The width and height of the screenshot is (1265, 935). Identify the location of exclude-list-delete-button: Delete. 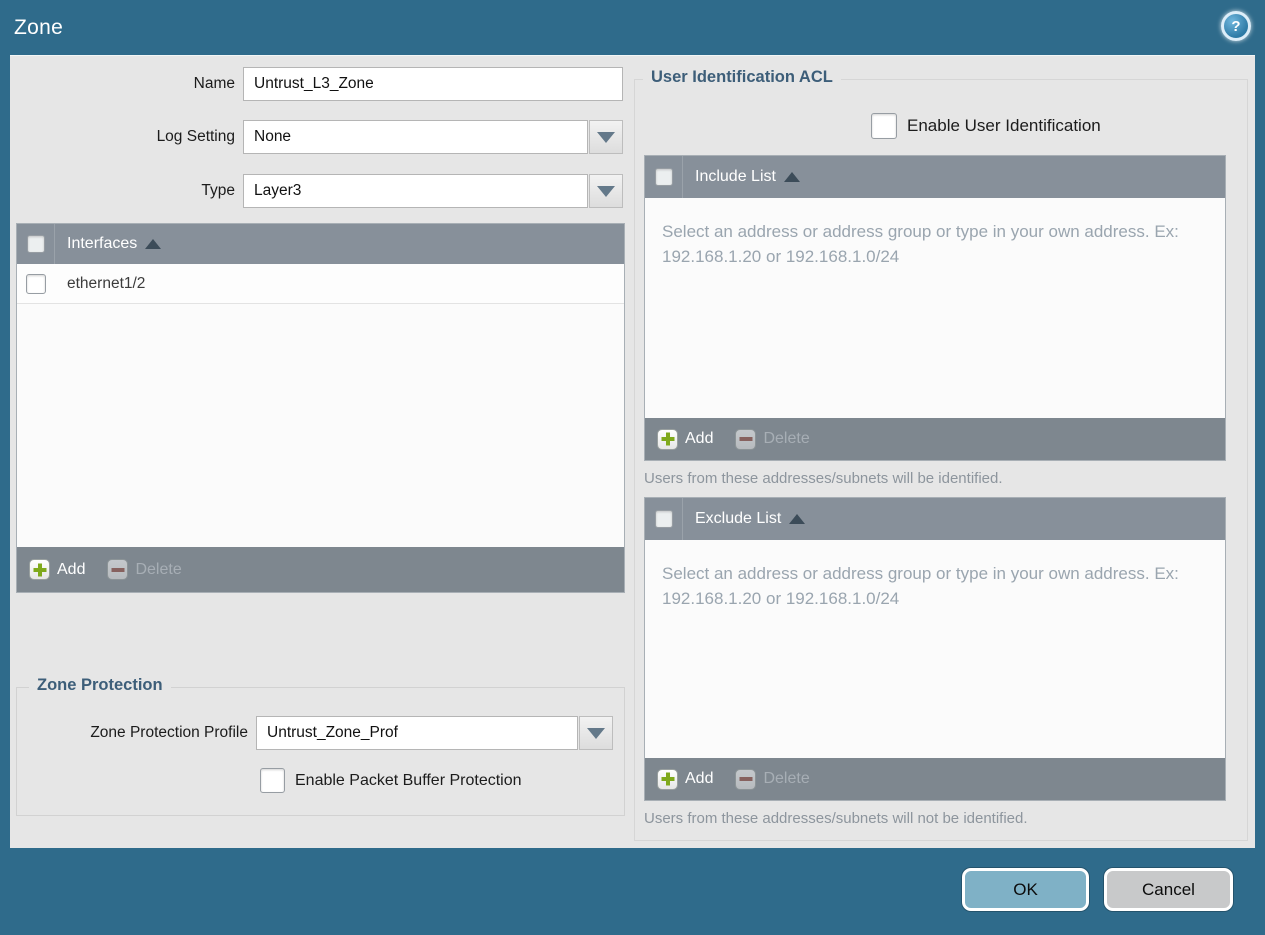
(772, 779).